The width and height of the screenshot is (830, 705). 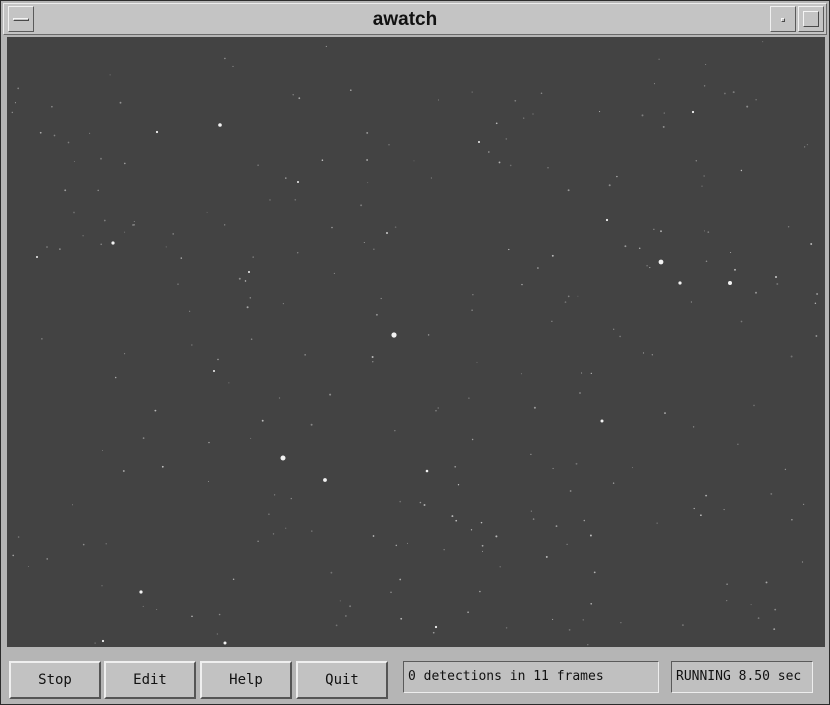 What do you see at coordinates (55, 680) in the screenshot?
I see `stop-button: Stop` at bounding box center [55, 680].